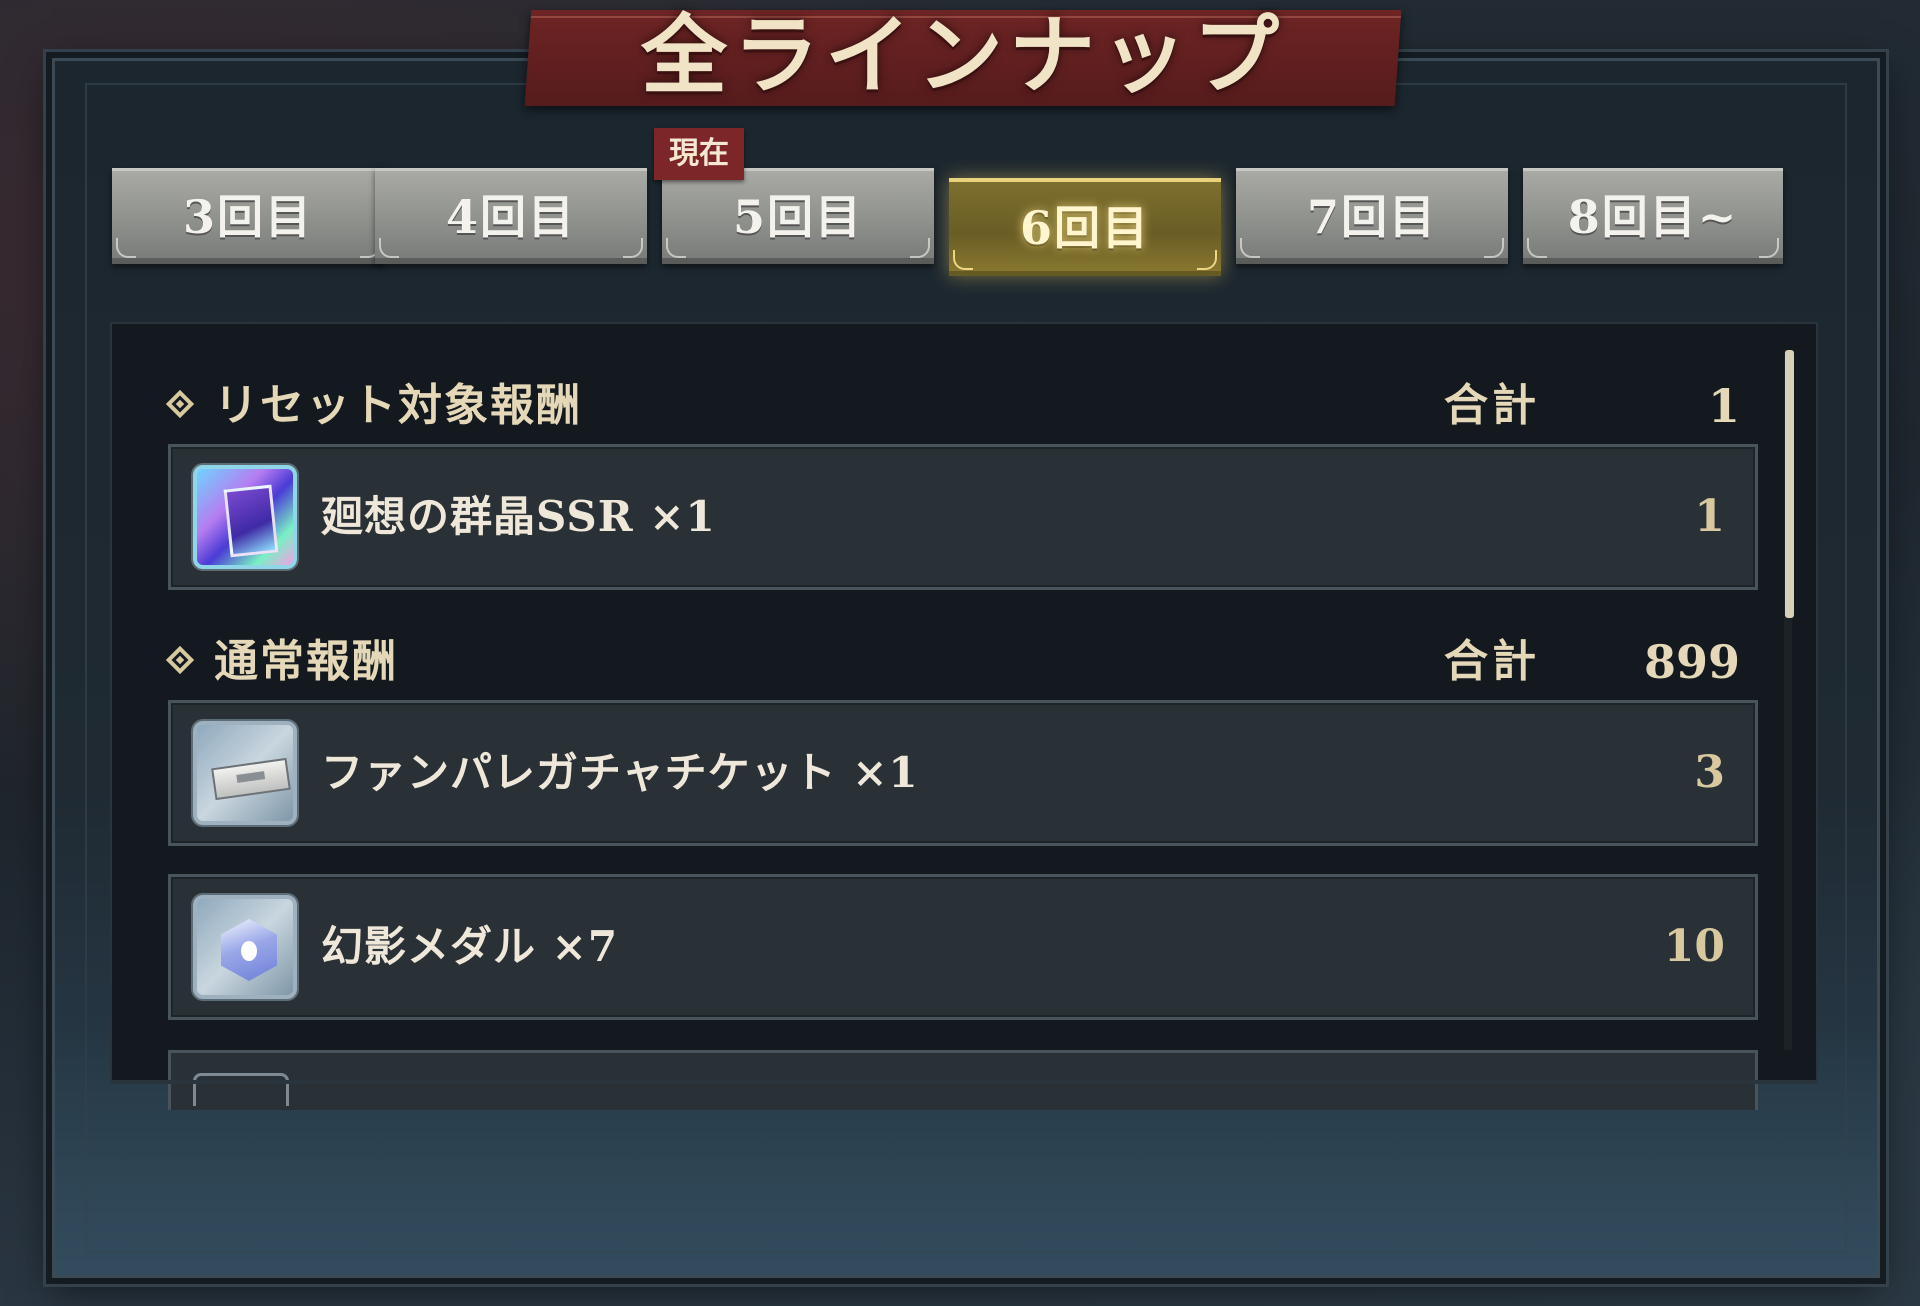  Describe the element at coordinates (1709, 772) in the screenshot. I see `reward-count: 3` at that location.